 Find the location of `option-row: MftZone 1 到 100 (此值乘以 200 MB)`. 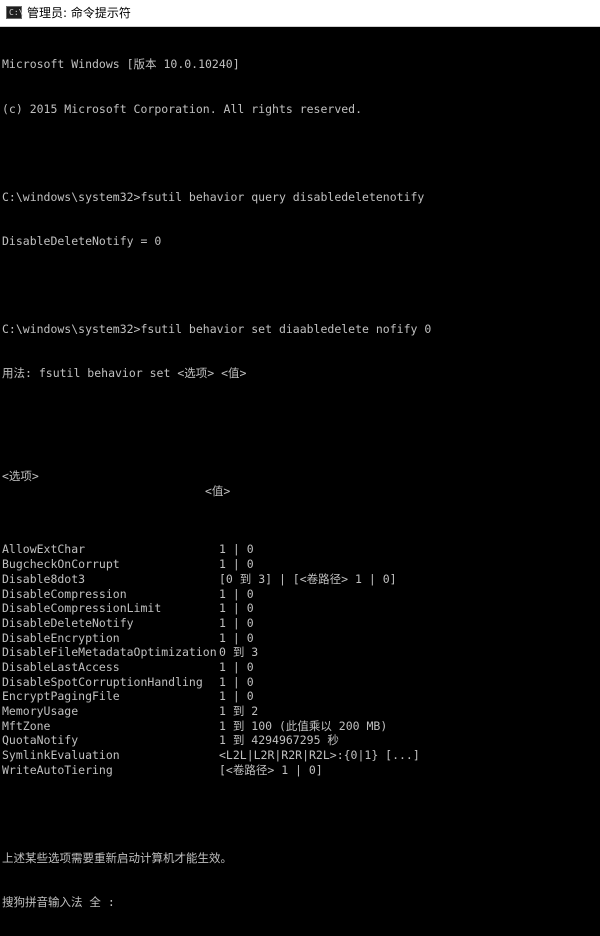

option-row: MftZone 1 到 100 (此值乘以 200 MB) is located at coordinates (301, 726).